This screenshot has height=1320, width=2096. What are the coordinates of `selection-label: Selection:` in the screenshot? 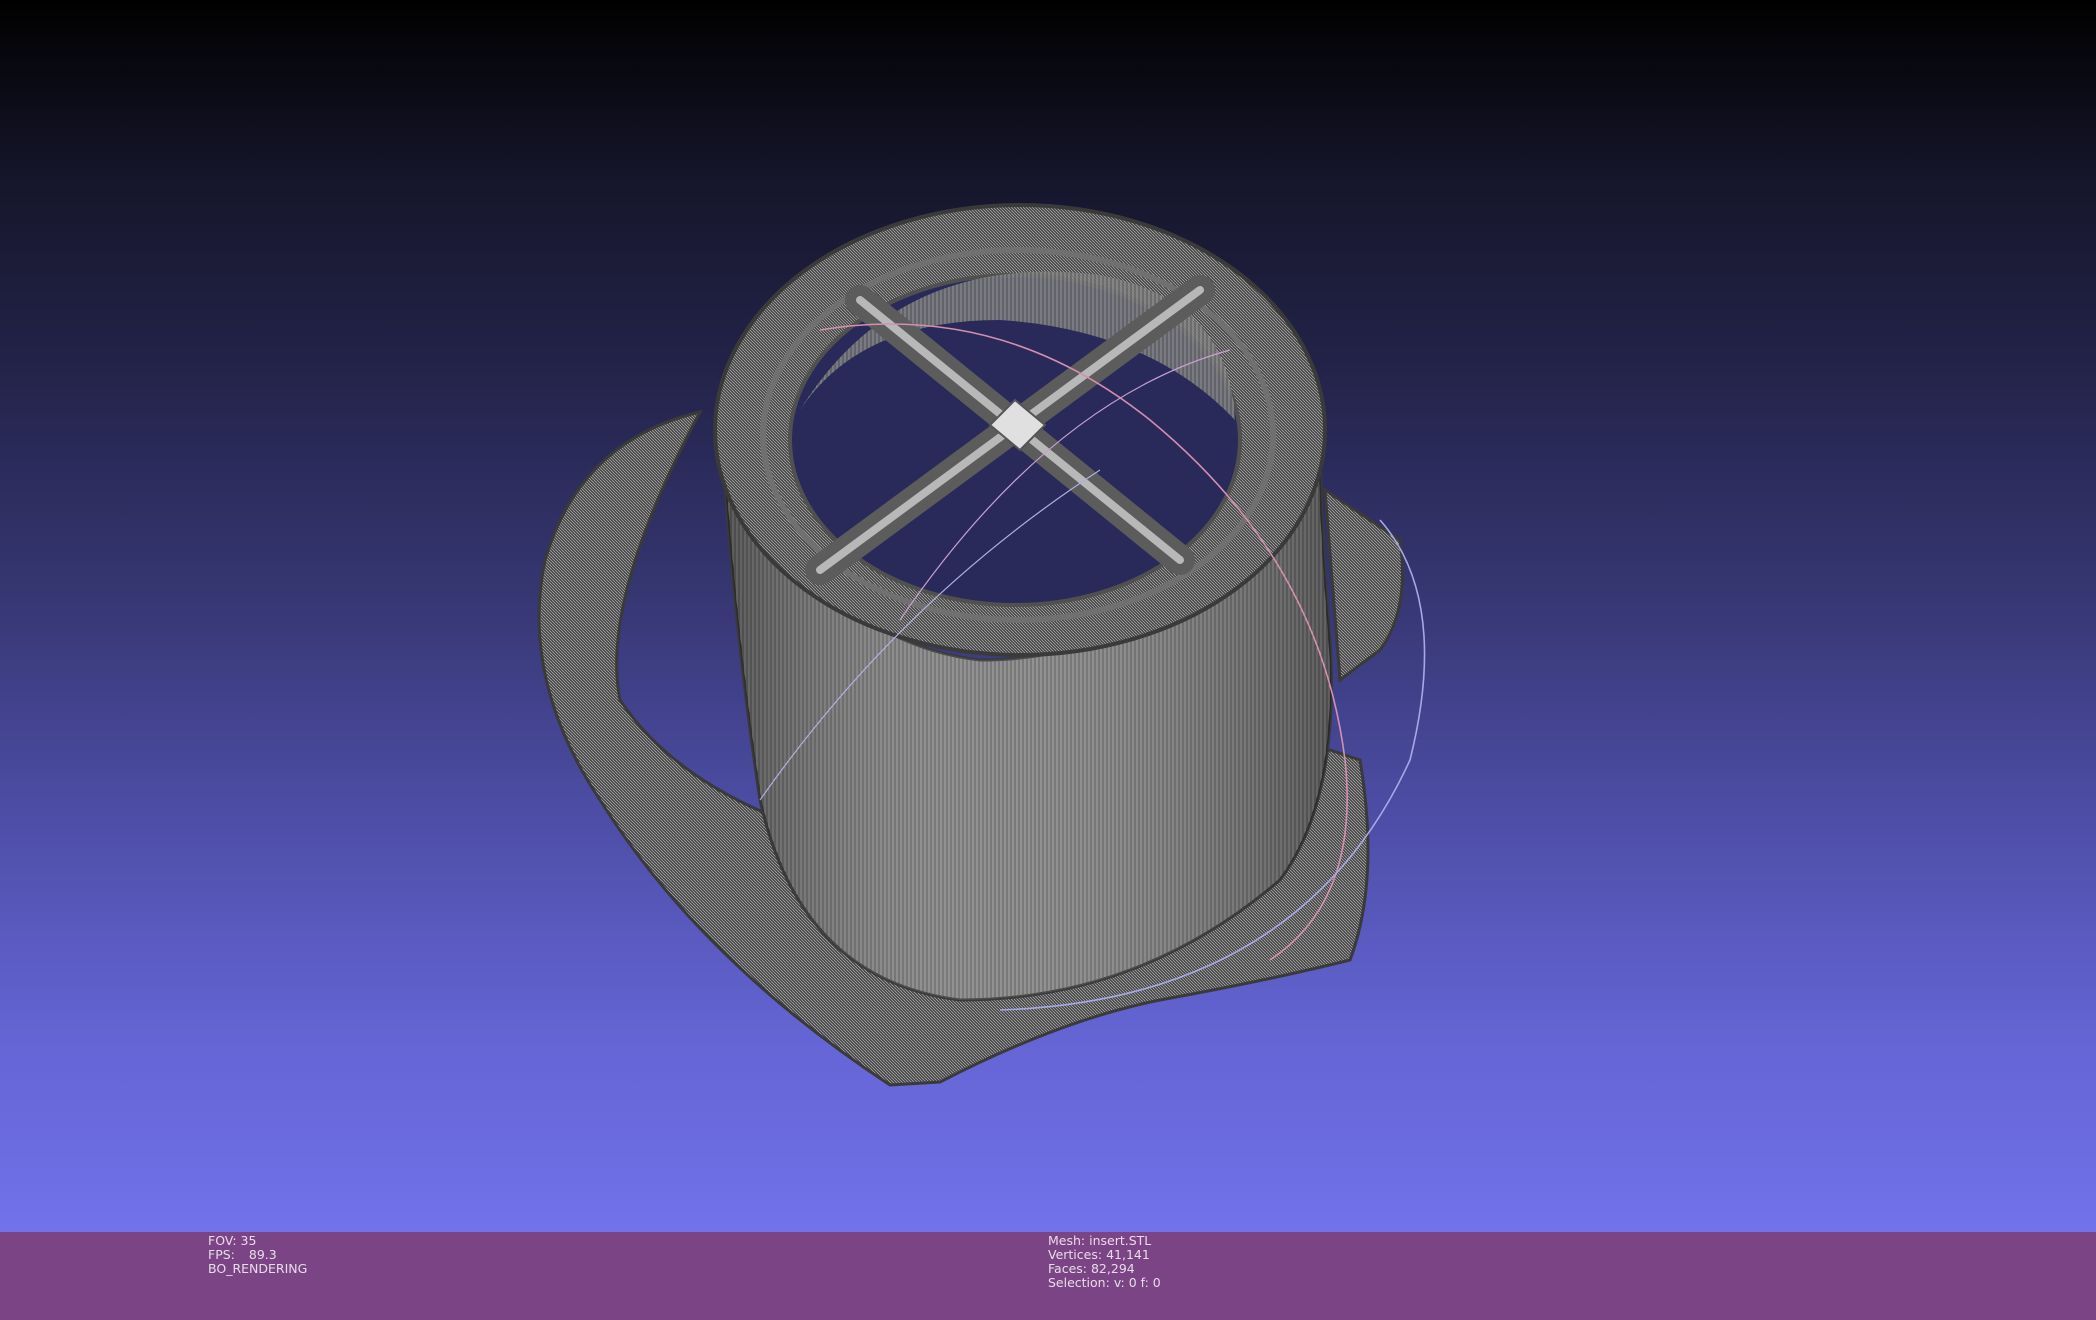 It's located at (1079, 1282).